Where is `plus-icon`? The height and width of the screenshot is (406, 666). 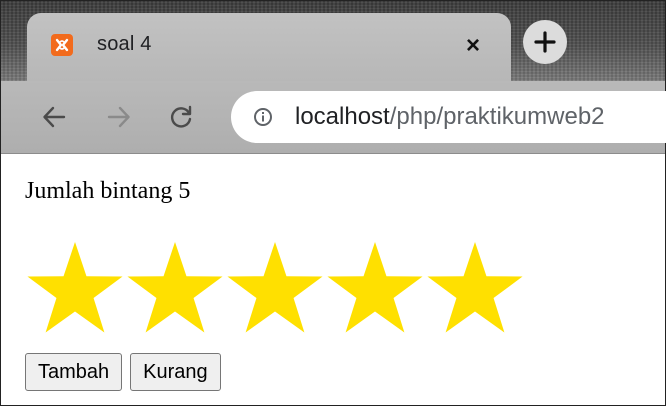 plus-icon is located at coordinates (545, 42).